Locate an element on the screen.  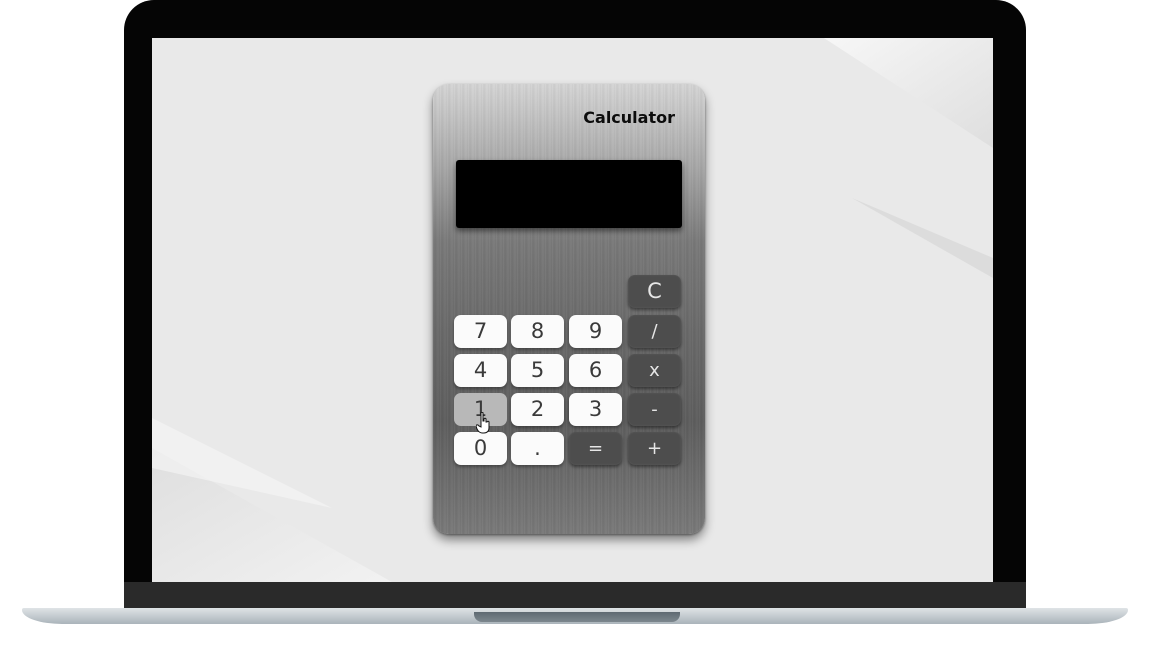
digit-0-button: 0 is located at coordinates (480, 448).